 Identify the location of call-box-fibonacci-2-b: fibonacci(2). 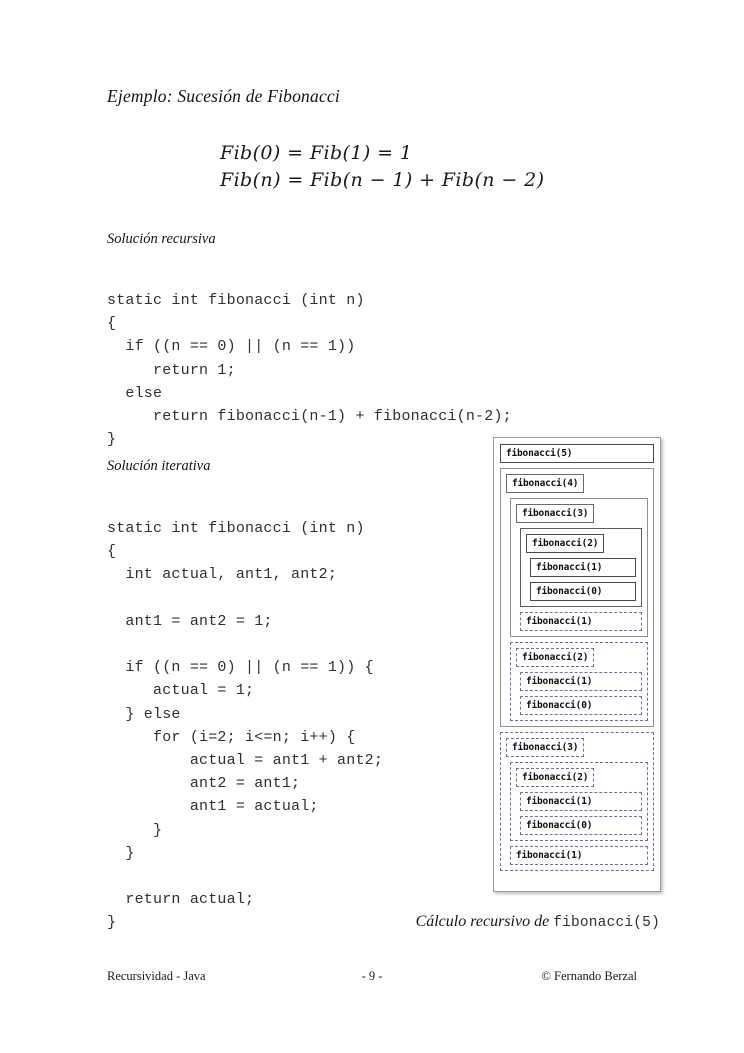
(555, 657).